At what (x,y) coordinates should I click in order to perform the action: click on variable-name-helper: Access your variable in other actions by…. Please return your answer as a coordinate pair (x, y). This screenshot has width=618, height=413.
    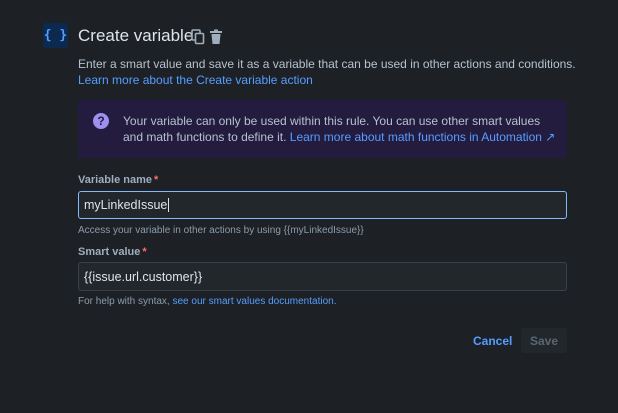
    Looking at the image, I should click on (221, 230).